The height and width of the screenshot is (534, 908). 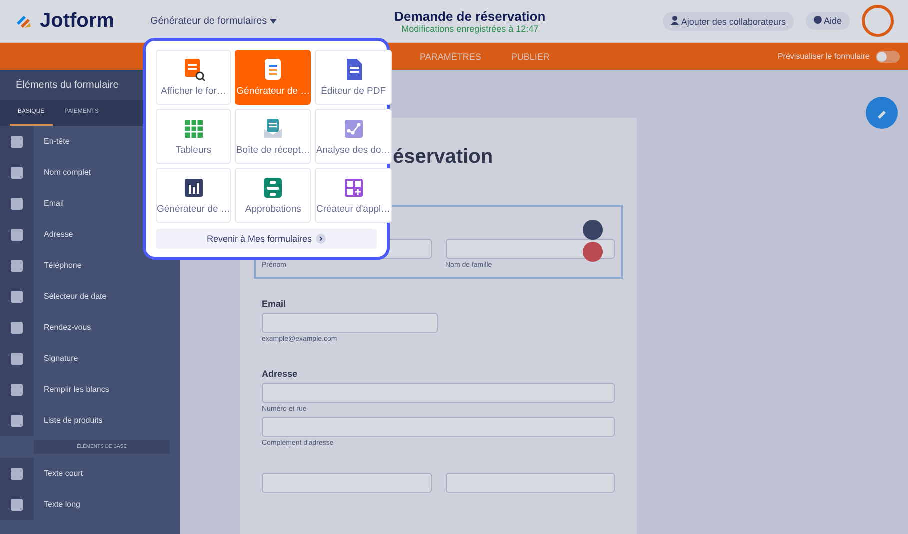 What do you see at coordinates (443, 157) in the screenshot?
I see `form-heading: éservation` at bounding box center [443, 157].